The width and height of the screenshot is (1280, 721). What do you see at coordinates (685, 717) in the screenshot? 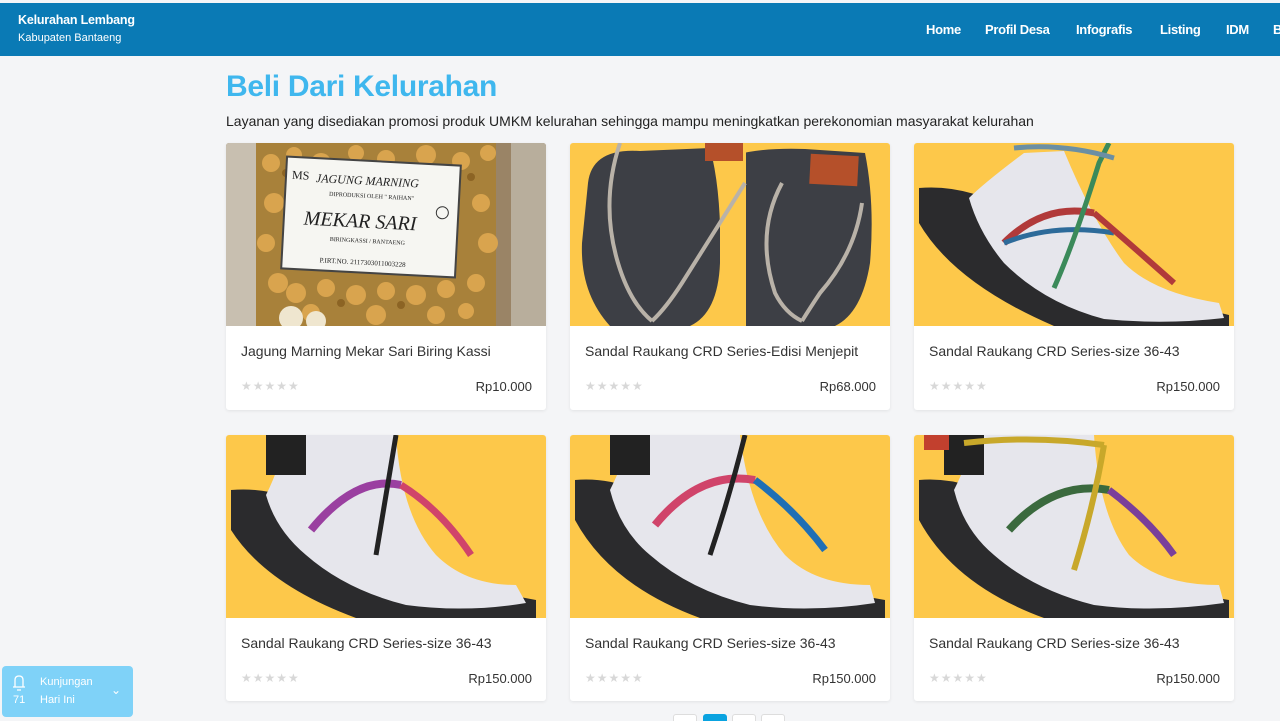
I see `pagination-prev` at bounding box center [685, 717].